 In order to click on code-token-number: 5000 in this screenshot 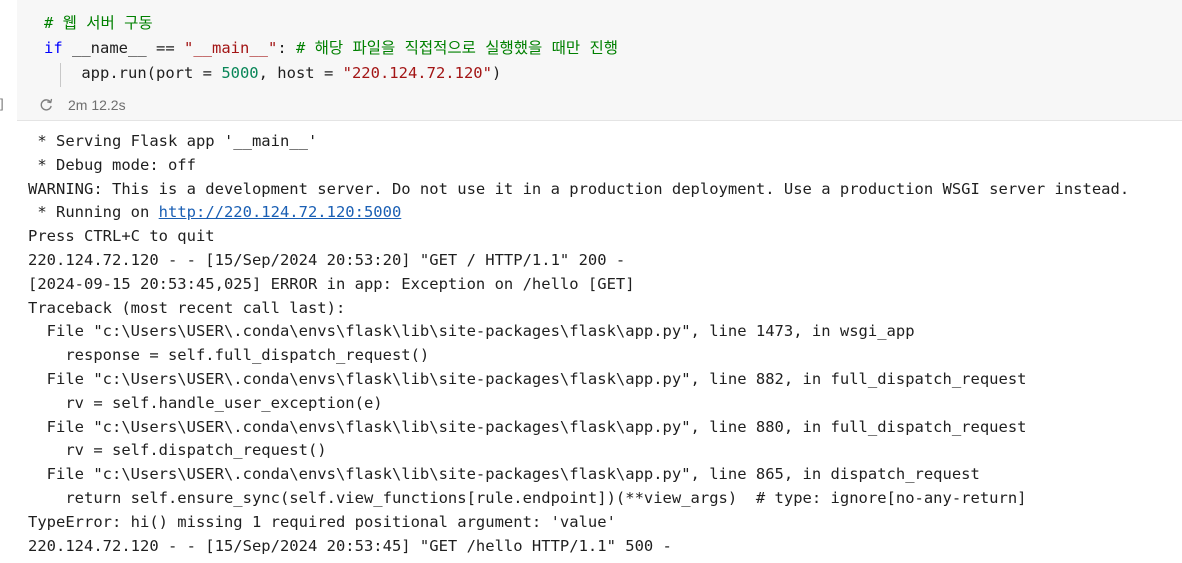, I will do `click(240, 73)`.